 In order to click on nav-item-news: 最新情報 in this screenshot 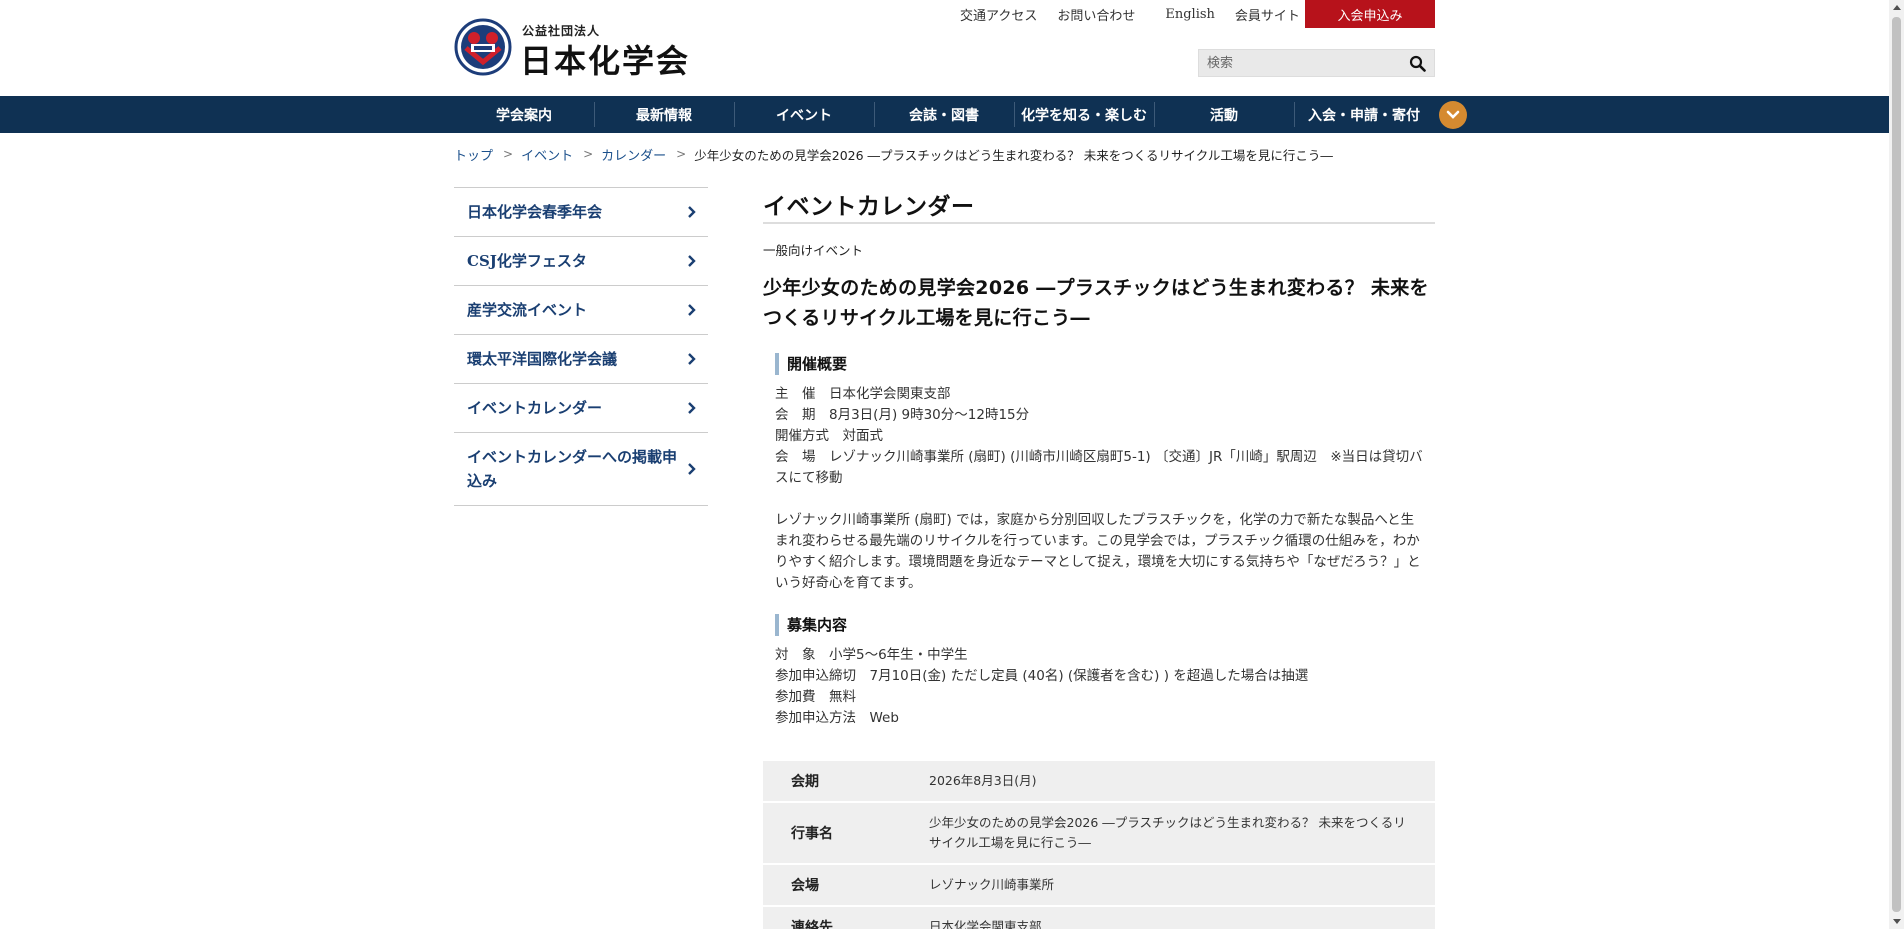, I will do `click(664, 114)`.